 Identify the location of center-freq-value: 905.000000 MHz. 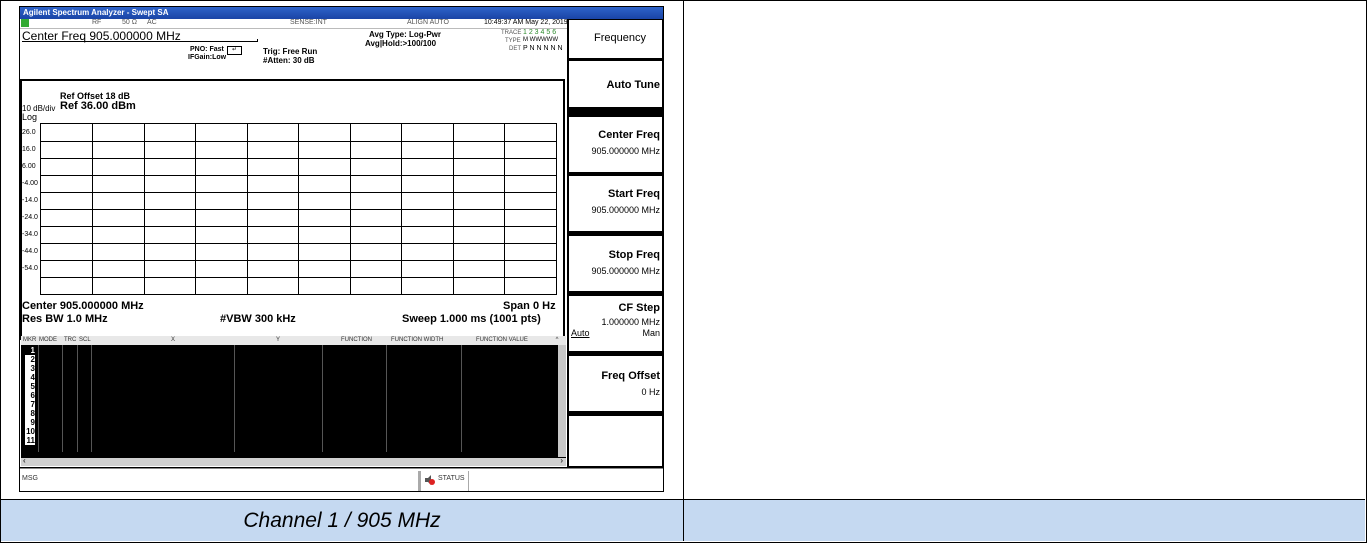
(625, 151).